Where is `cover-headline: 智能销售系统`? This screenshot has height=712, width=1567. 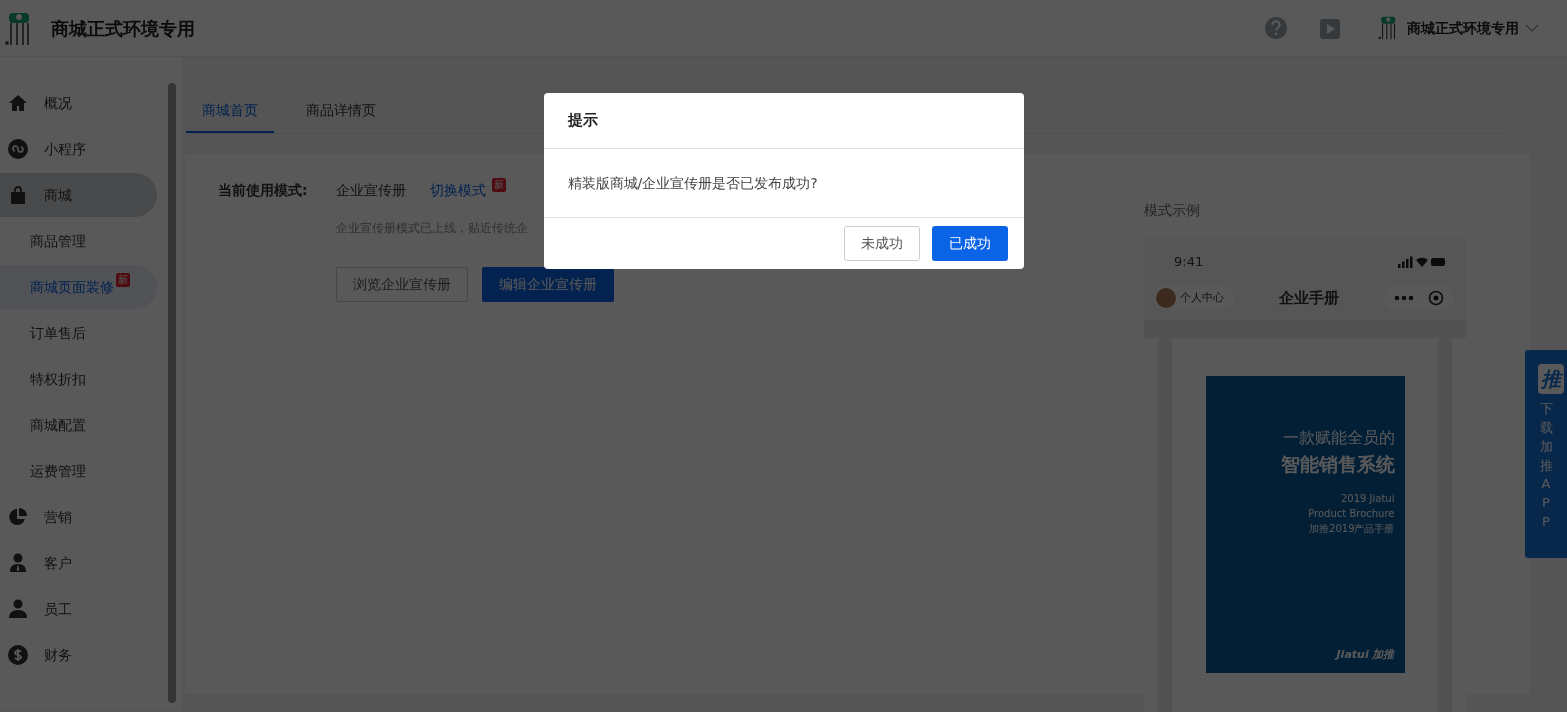
cover-headline: 智能销售系统 is located at coordinates (1337, 464).